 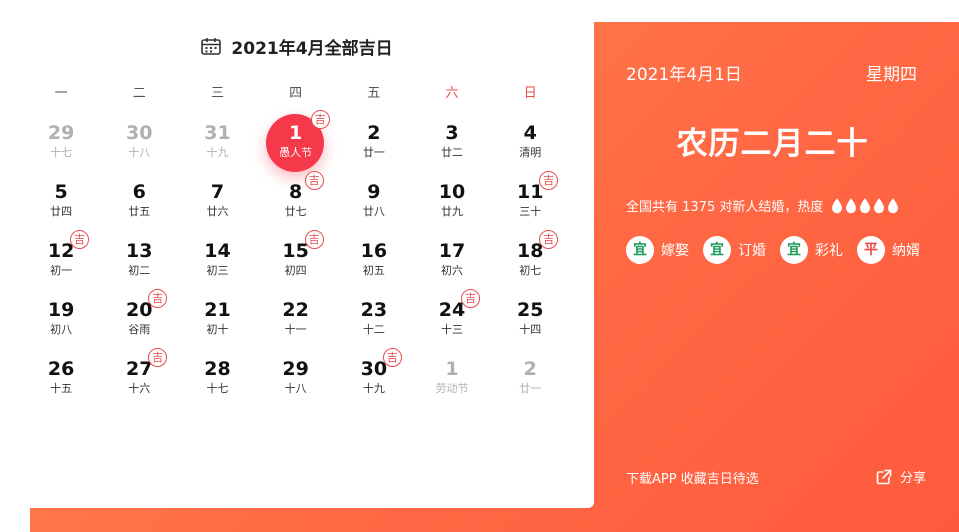 I want to click on activity-tag: 宜彩礼, so click(x=811, y=250).